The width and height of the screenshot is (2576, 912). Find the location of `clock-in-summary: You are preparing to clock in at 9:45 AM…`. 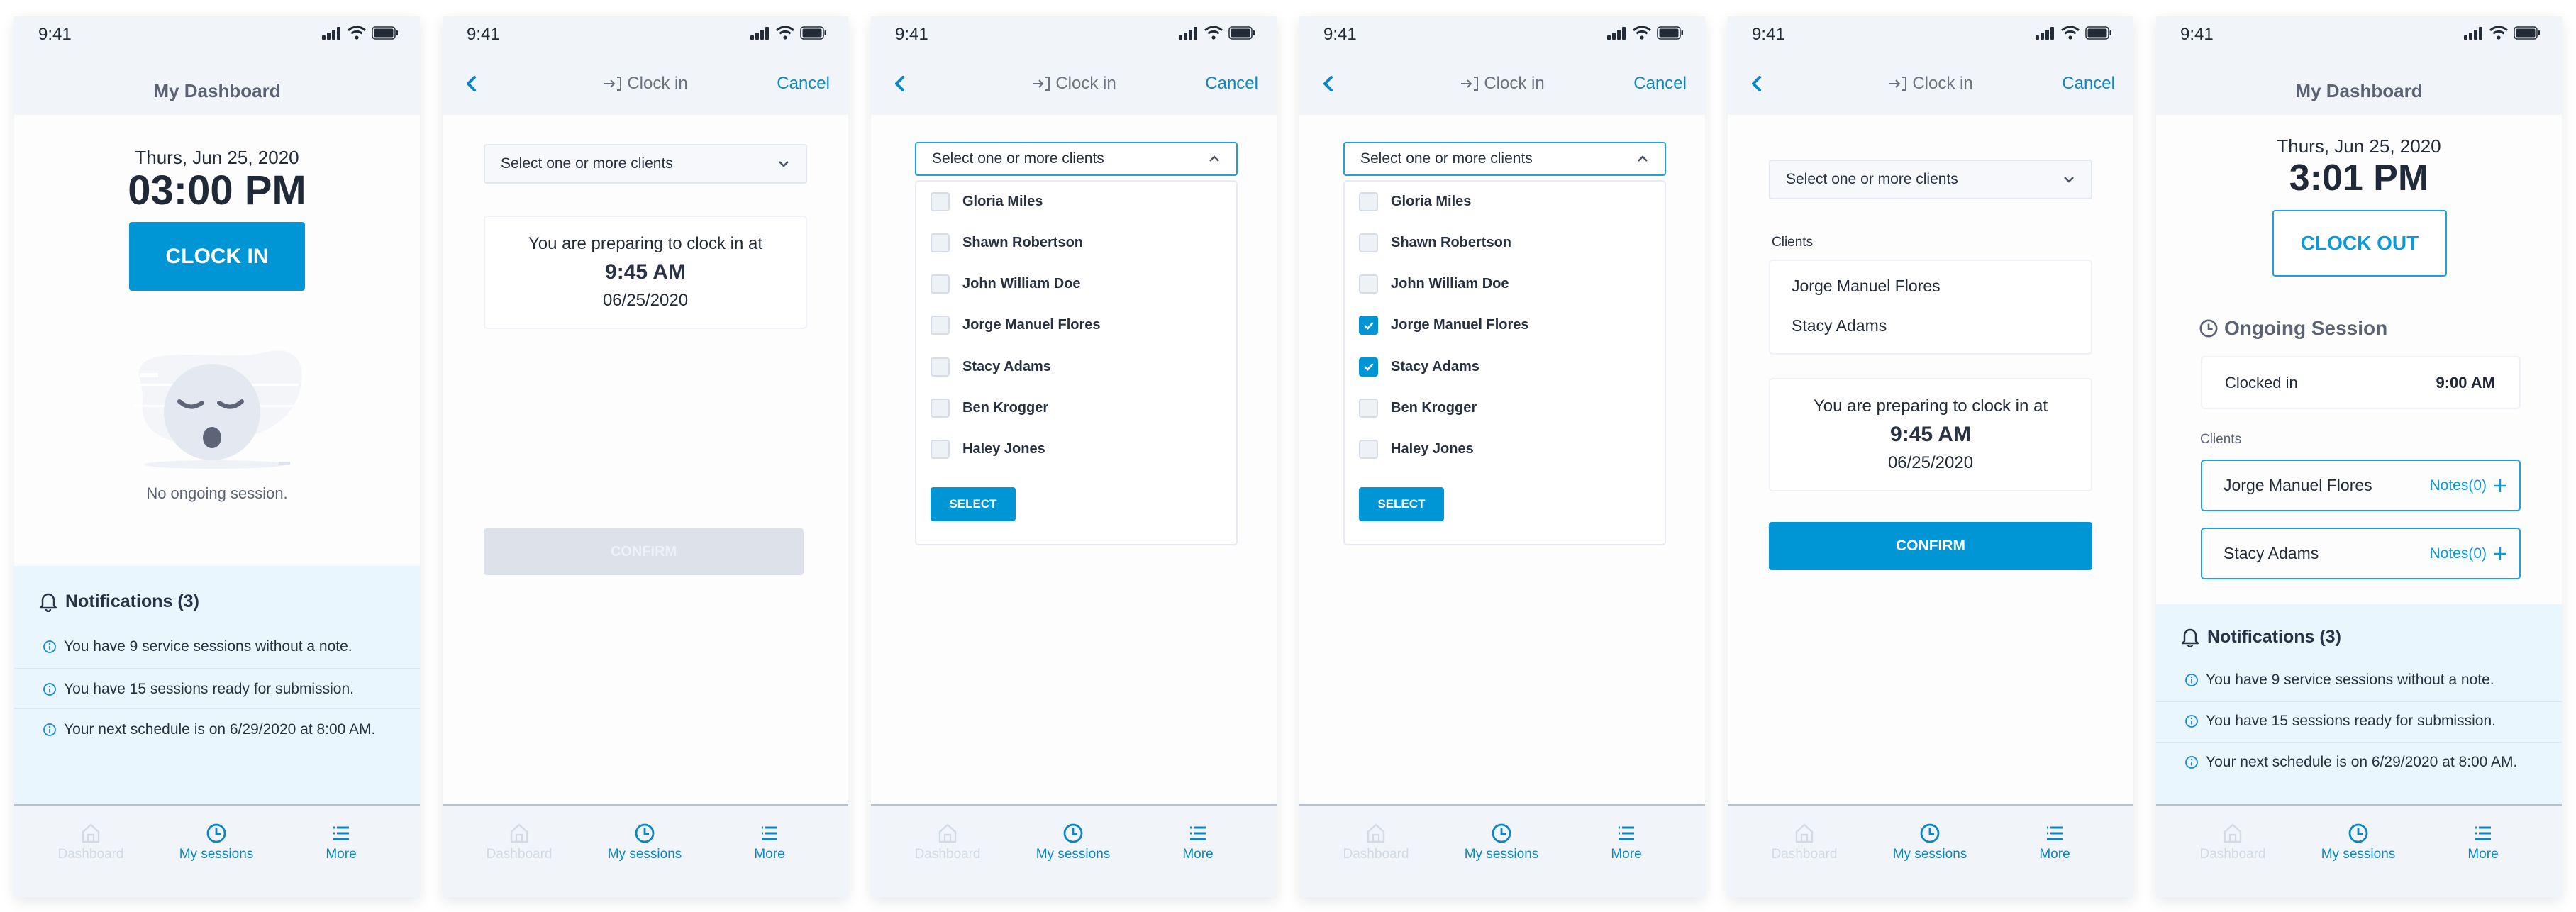

clock-in-summary: You are preparing to clock in at 9:45 AM… is located at coordinates (1930, 435).